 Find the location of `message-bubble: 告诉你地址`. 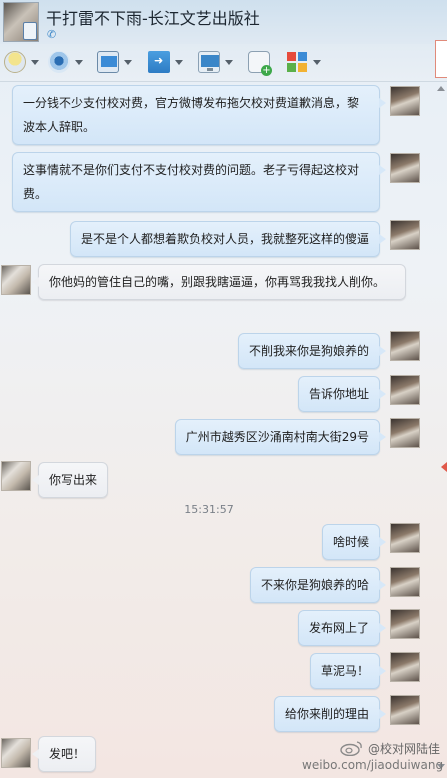

message-bubble: 告诉你地址 is located at coordinates (342, 394).